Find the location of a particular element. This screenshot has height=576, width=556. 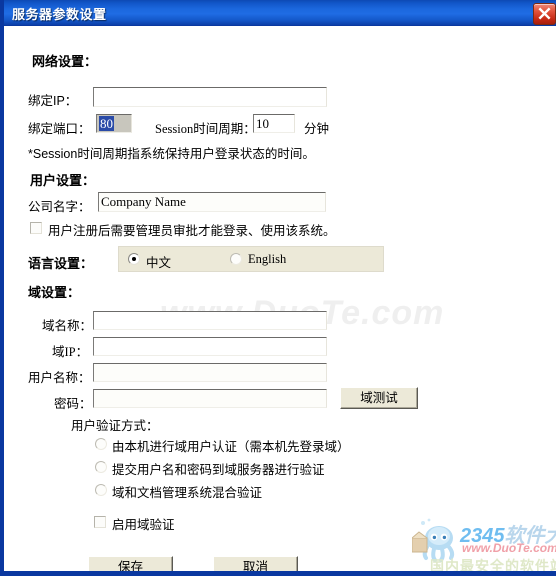

close-icon is located at coordinates (544, 13).